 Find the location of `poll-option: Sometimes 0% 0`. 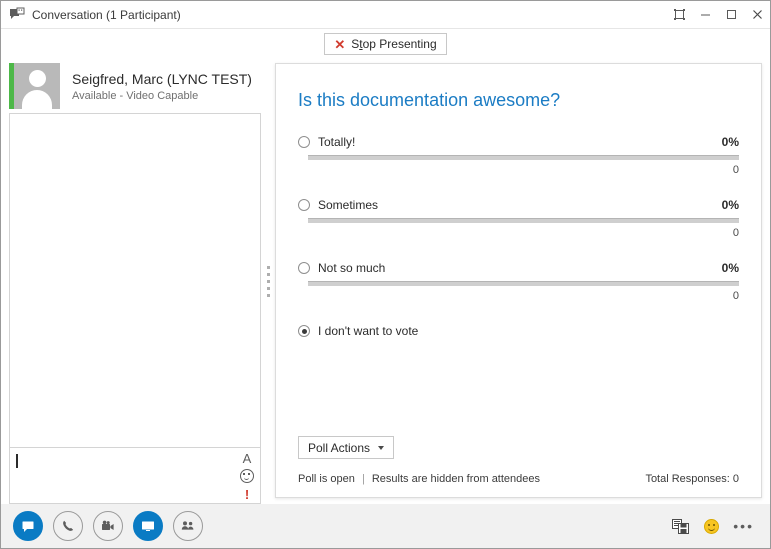

poll-option: Sometimes 0% 0 is located at coordinates (518, 218).